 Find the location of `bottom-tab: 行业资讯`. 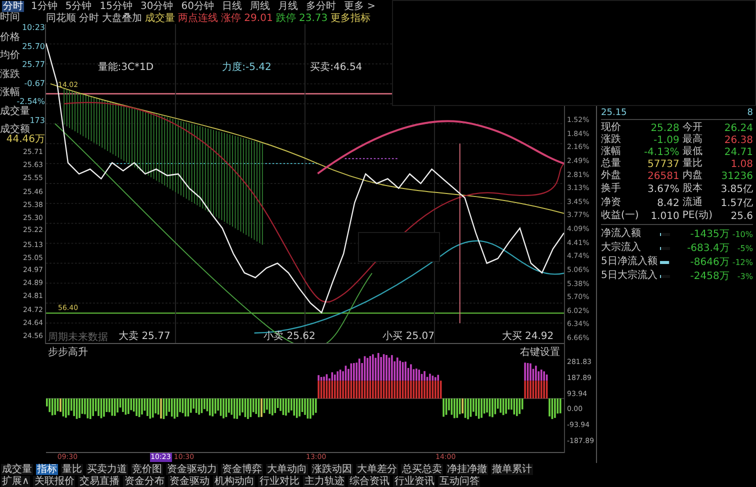

bottom-tab: 行业资讯 is located at coordinates (414, 481).